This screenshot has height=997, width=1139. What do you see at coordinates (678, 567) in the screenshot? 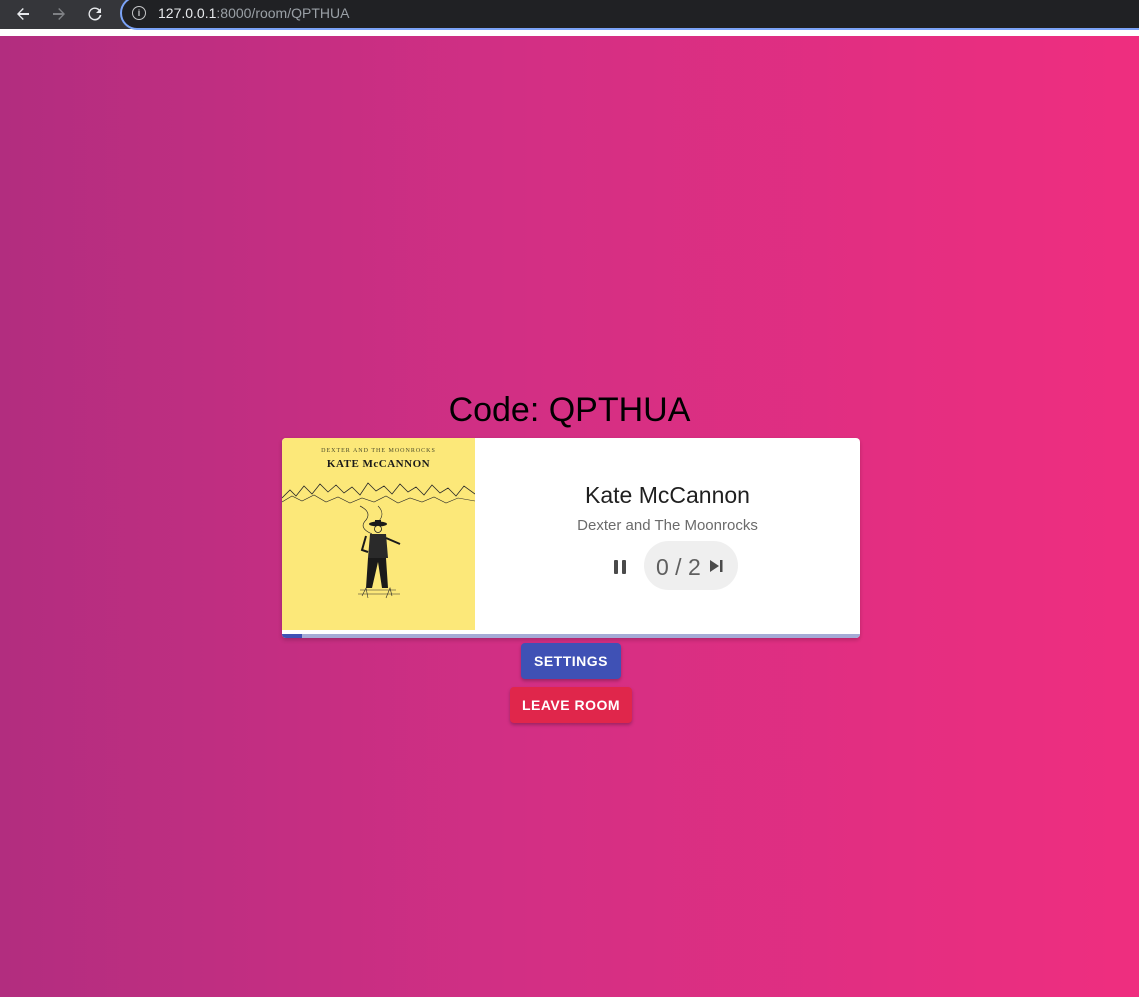
I see `skip-vote-count: 0 / 2` at bounding box center [678, 567].